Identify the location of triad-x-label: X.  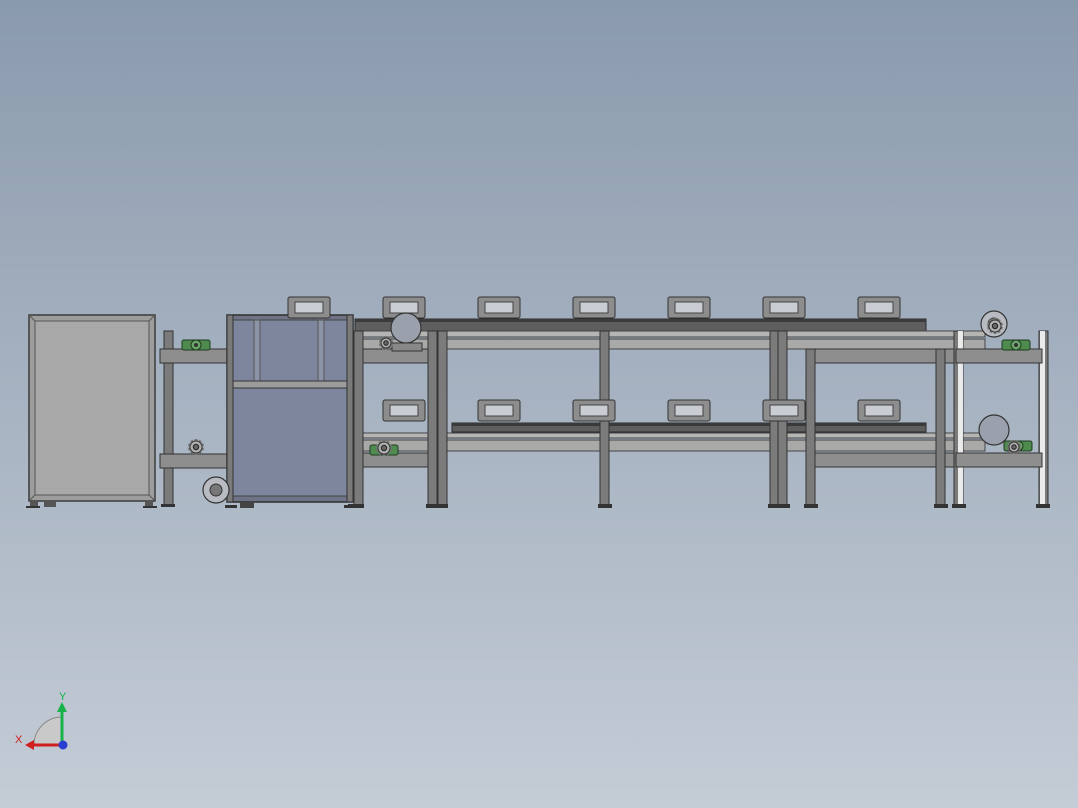
(19, 740).